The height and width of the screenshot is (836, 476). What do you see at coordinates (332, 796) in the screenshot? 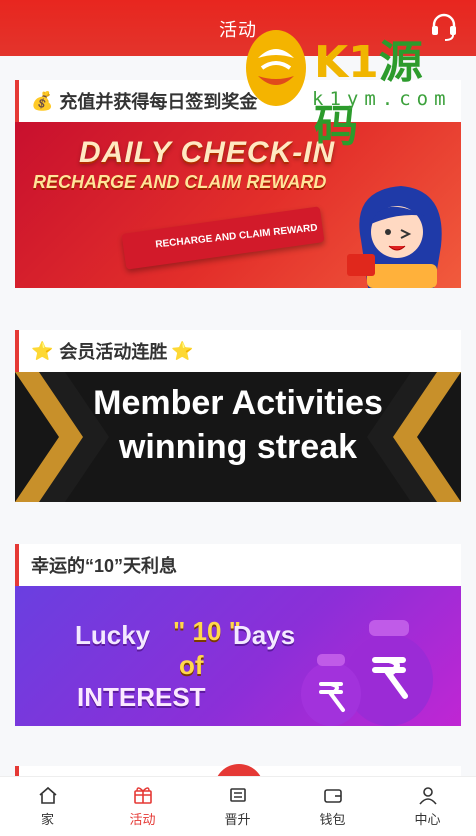
I see `wallet-icon` at bounding box center [332, 796].